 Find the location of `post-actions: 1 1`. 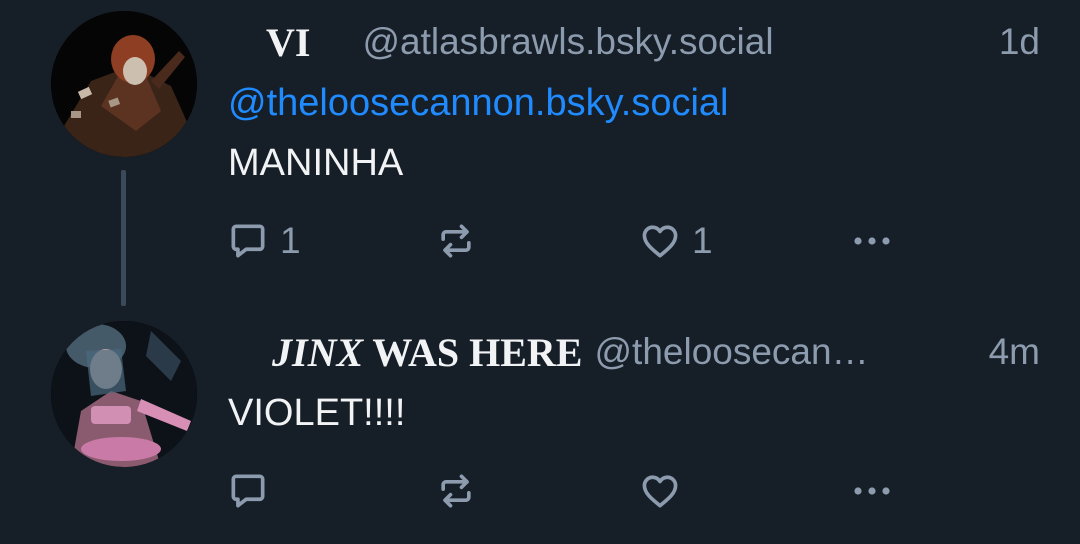

post-actions: 1 1 is located at coordinates (566, 241).